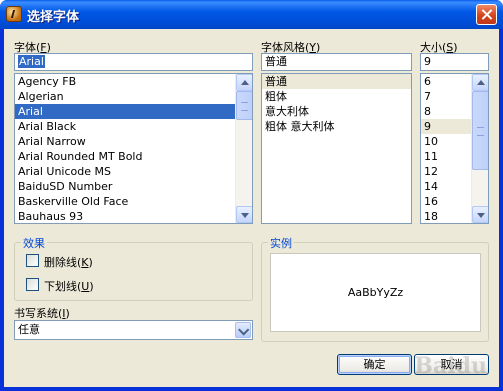 The height and width of the screenshot is (391, 503). What do you see at coordinates (125, 186) in the screenshot?
I see `font-list-item: BaiduSD Number` at bounding box center [125, 186].